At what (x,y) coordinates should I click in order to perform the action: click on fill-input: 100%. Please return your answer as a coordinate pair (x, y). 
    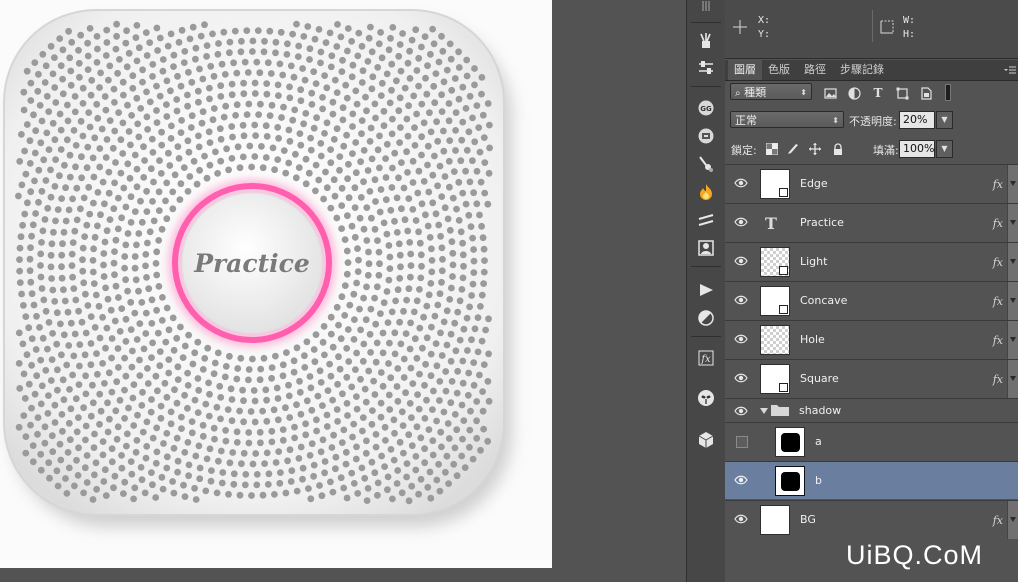
    Looking at the image, I should click on (917, 149).